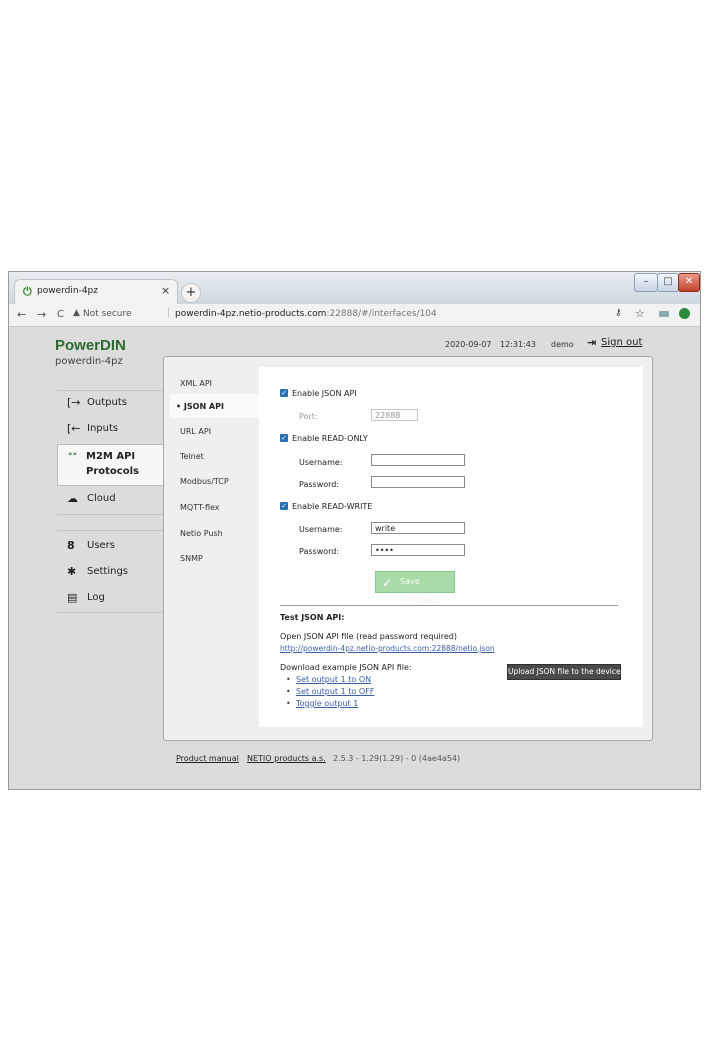  What do you see at coordinates (96, 597) in the screenshot?
I see `sidebar-item-label: Log` at bounding box center [96, 597].